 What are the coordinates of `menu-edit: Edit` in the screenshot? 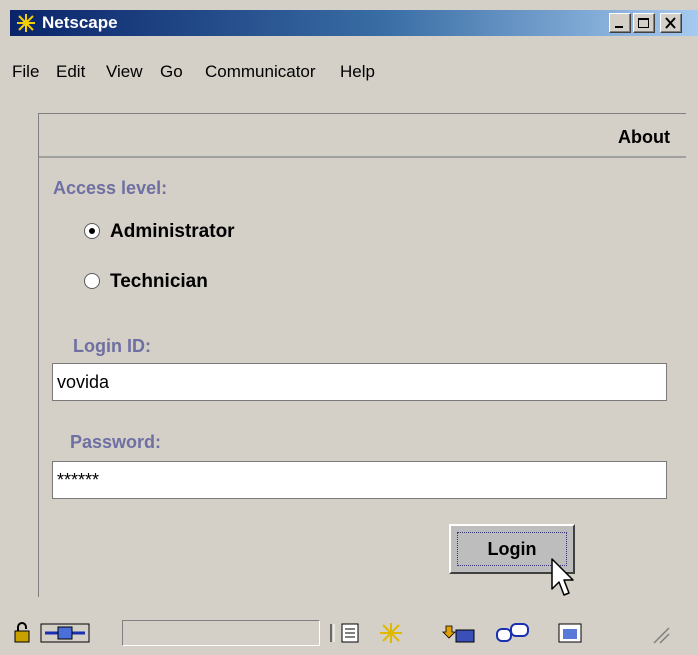 It's located at (70, 72).